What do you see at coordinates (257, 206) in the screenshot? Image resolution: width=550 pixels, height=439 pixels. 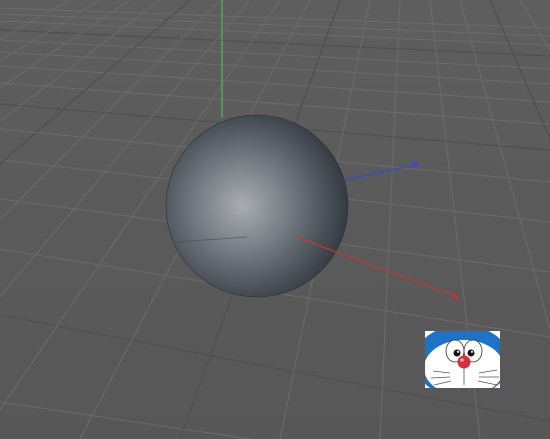 I see `sphere-object` at bounding box center [257, 206].